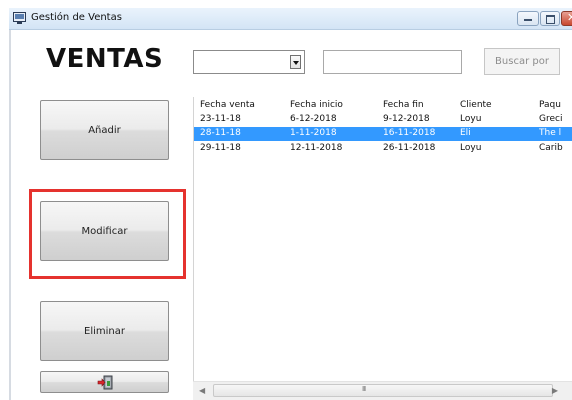 The image size is (572, 400). What do you see at coordinates (555, 105) in the screenshot?
I see `column-header-package: Paqu` at bounding box center [555, 105].